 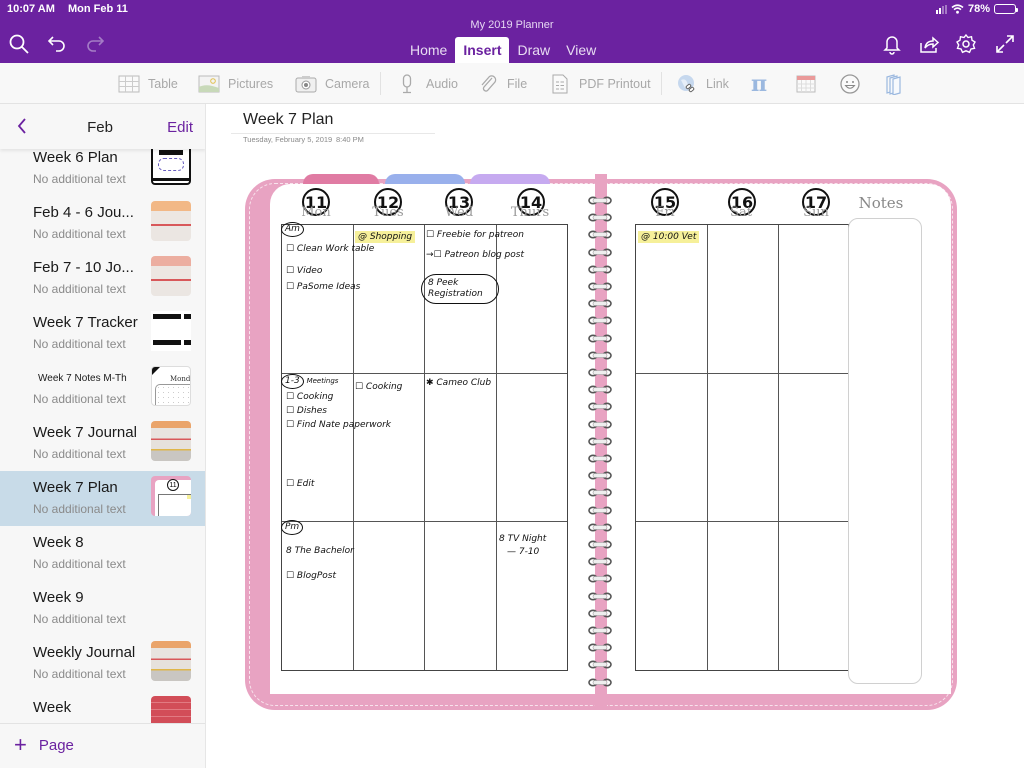 I want to click on calendar-icon, so click(x=806, y=83).